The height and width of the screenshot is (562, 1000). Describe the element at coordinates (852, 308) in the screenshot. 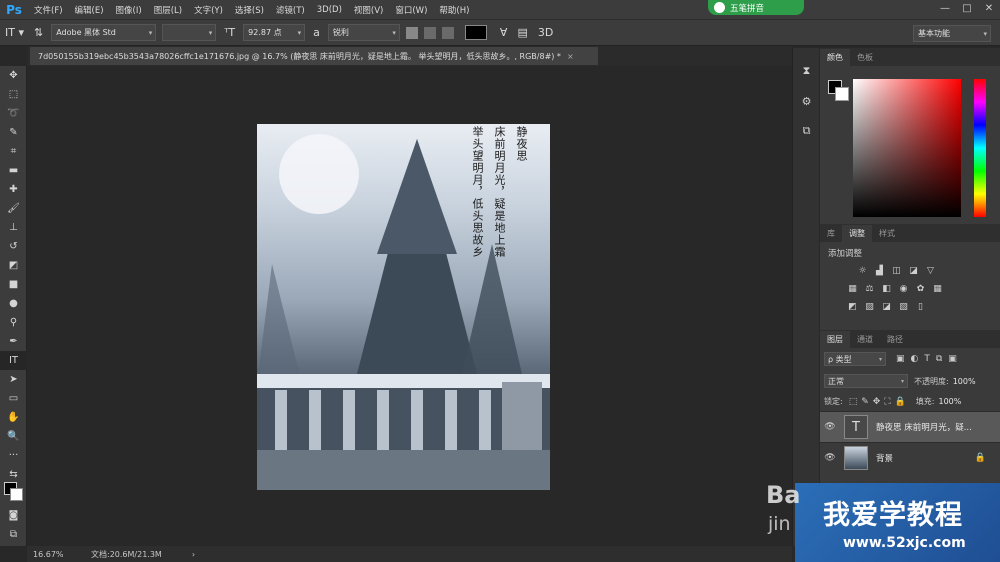

I see `invert-icon: ◩` at that location.